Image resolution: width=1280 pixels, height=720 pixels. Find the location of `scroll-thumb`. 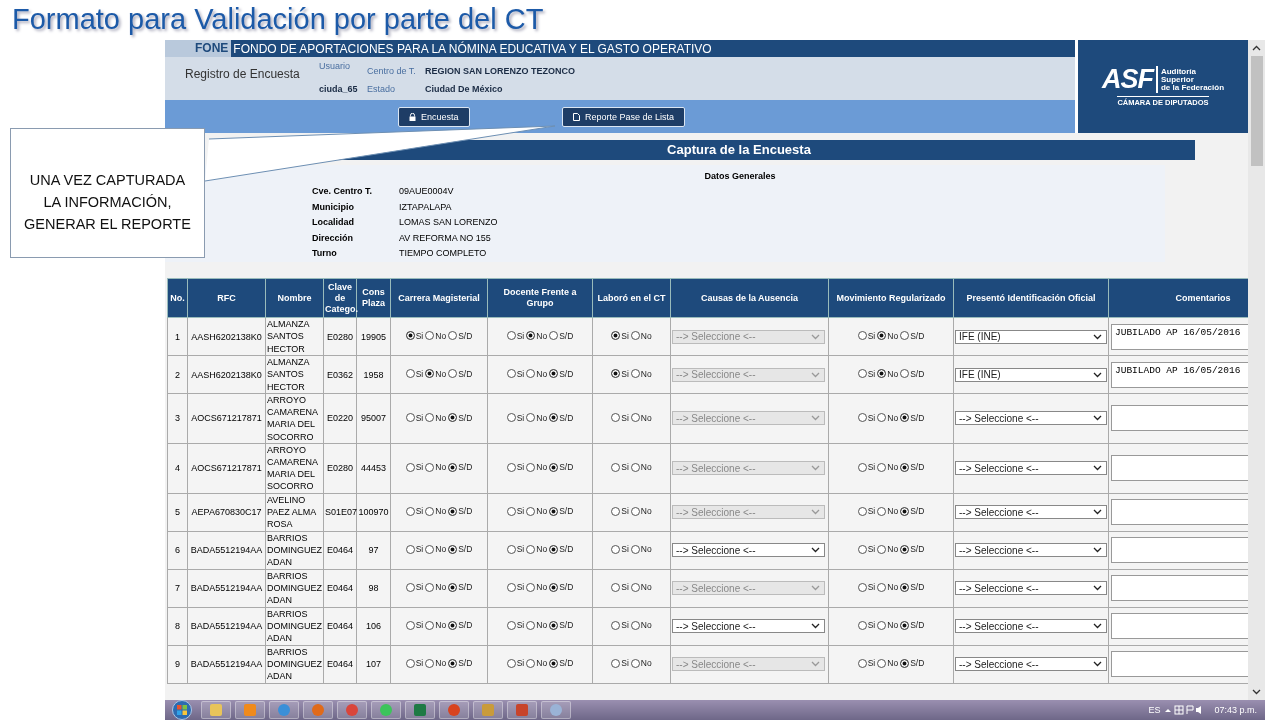

scroll-thumb is located at coordinates (1256, 111).